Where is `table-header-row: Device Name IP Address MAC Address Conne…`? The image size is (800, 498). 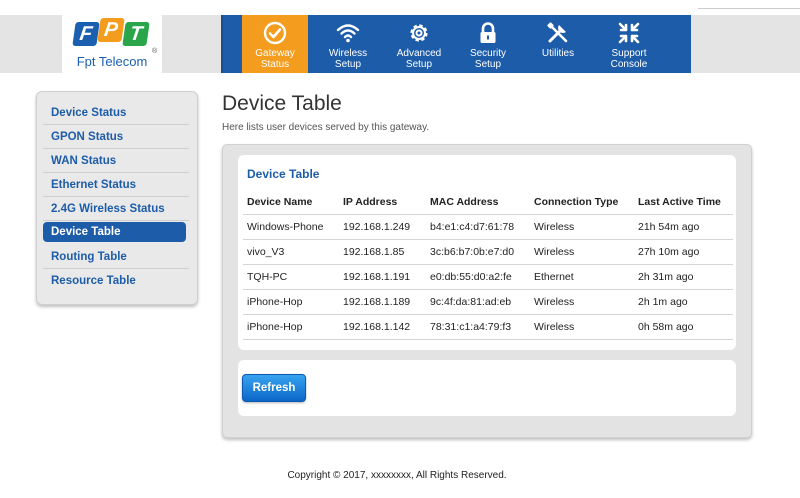
table-header-row: Device Name IP Address MAC Address Conne… is located at coordinates (488, 202).